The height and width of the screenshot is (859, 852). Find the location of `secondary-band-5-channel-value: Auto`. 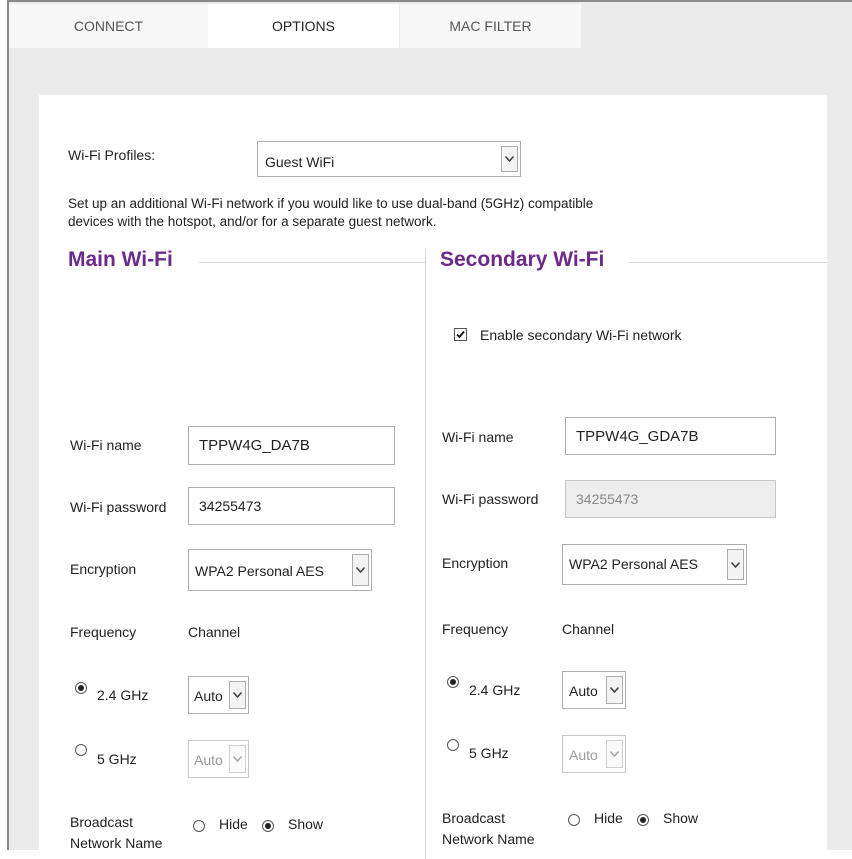

secondary-band-5-channel-value: Auto is located at coordinates (583, 755).